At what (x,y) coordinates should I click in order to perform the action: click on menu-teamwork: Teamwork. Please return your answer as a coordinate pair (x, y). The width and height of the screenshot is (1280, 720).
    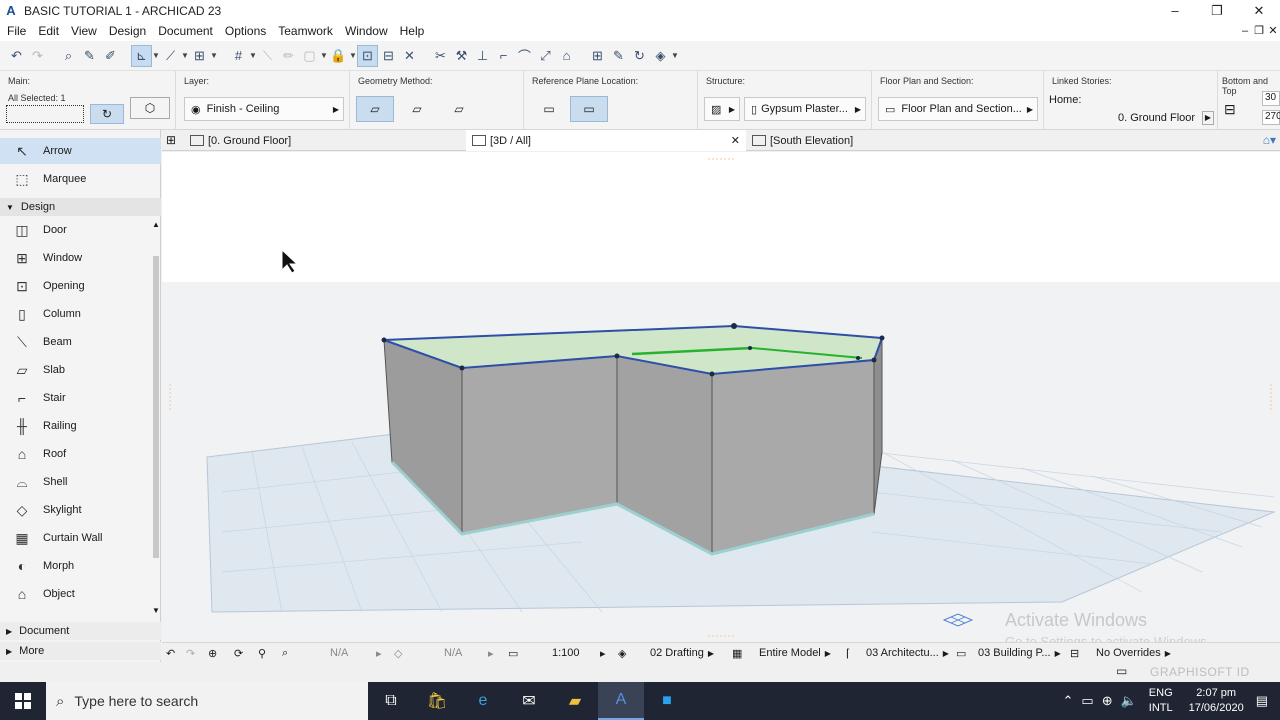
    Looking at the image, I should click on (304, 31).